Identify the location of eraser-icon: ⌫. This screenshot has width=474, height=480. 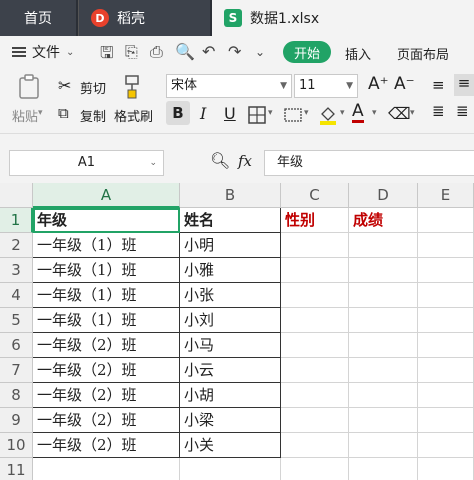
(399, 113).